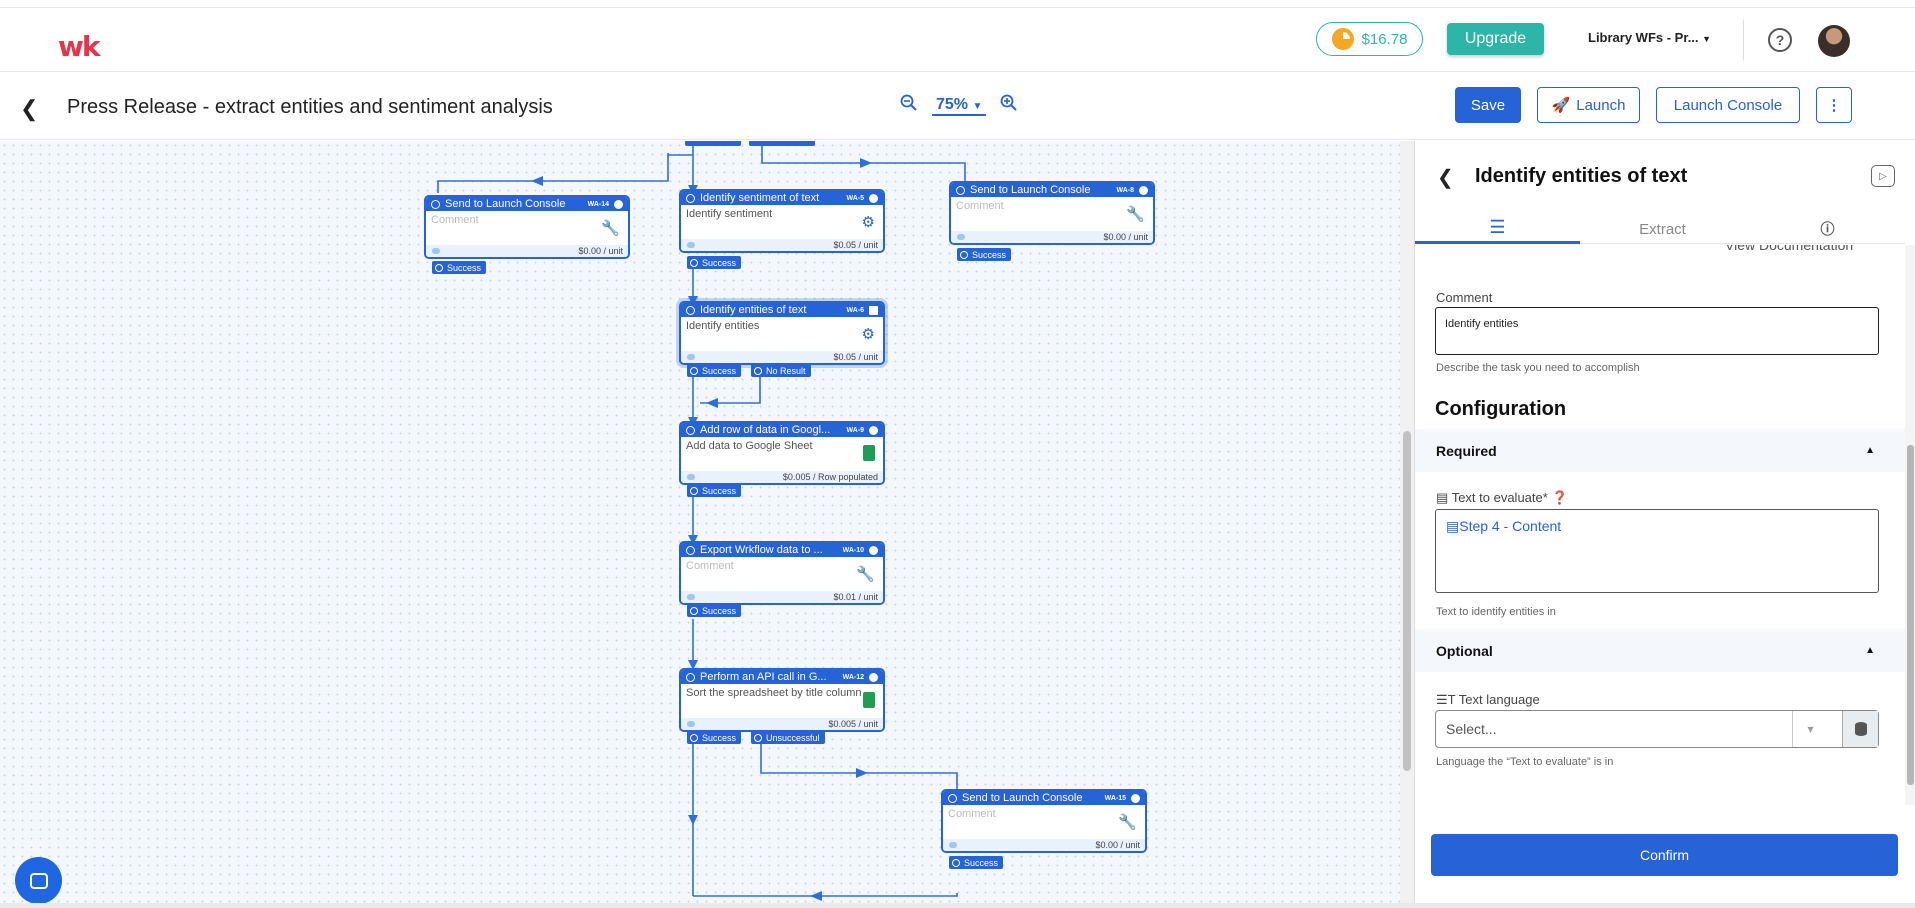 Image resolution: width=1915 pixels, height=908 pixels. What do you see at coordinates (1510, 526) in the screenshot?
I see `variable-chip: Step 4 - Content` at bounding box center [1510, 526].